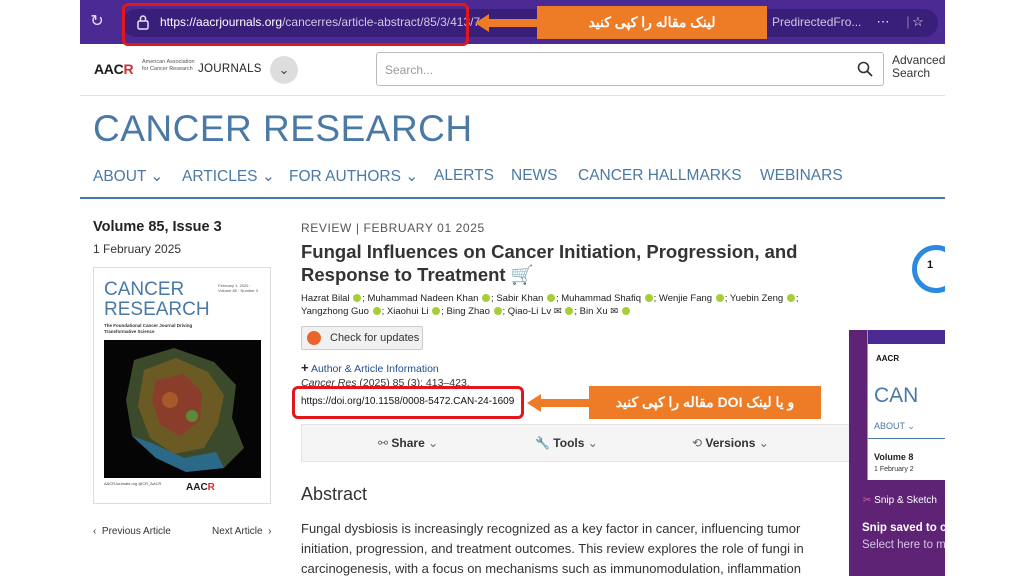 The width and height of the screenshot is (1024, 576). Describe the element at coordinates (519, 298) in the screenshot. I see `author-name: Sabir Khan` at that location.